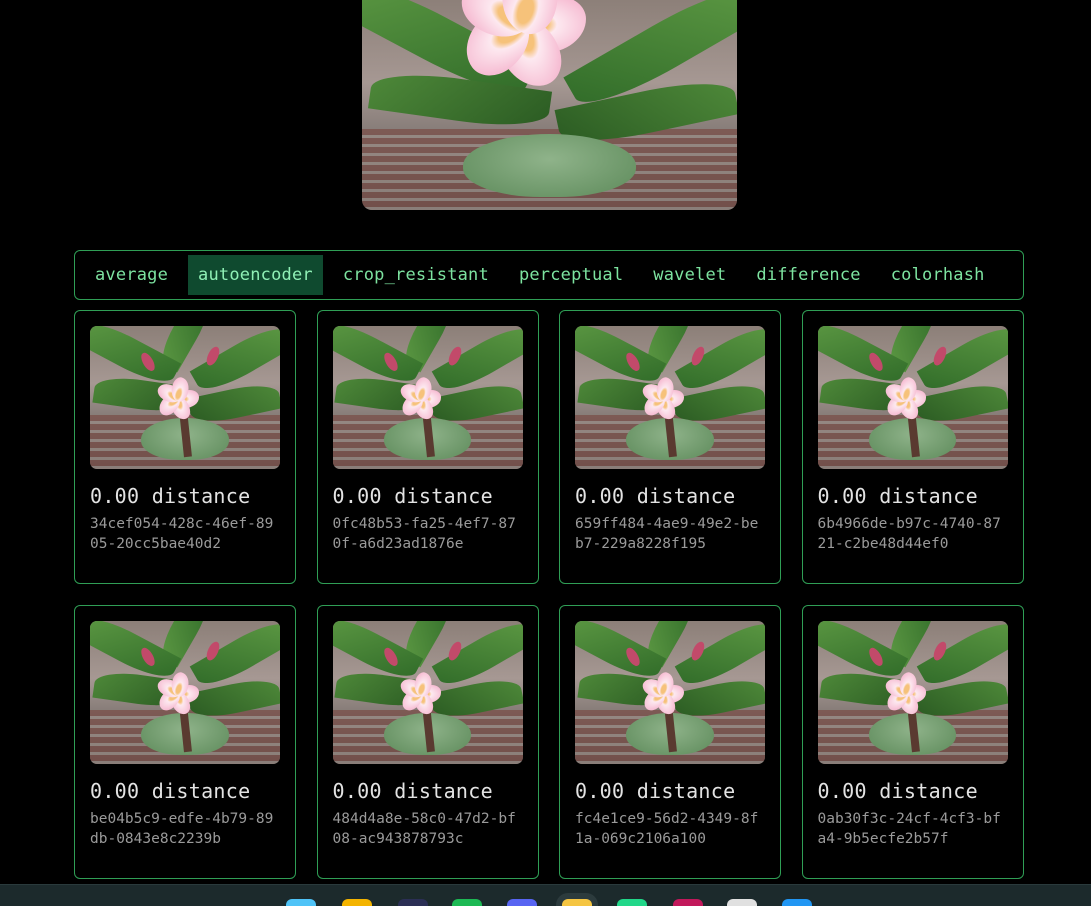 The width and height of the screenshot is (1091, 906). Describe the element at coordinates (938, 275) in the screenshot. I see `tab-colorhash: colorhash` at that location.